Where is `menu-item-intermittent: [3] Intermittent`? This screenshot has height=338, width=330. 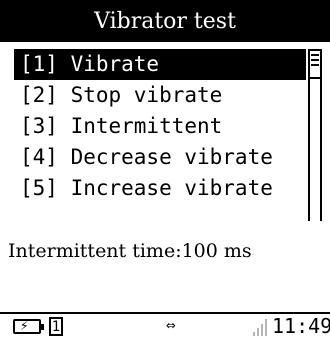 menu-item-intermittent: [3] Intermittent is located at coordinates (160, 126).